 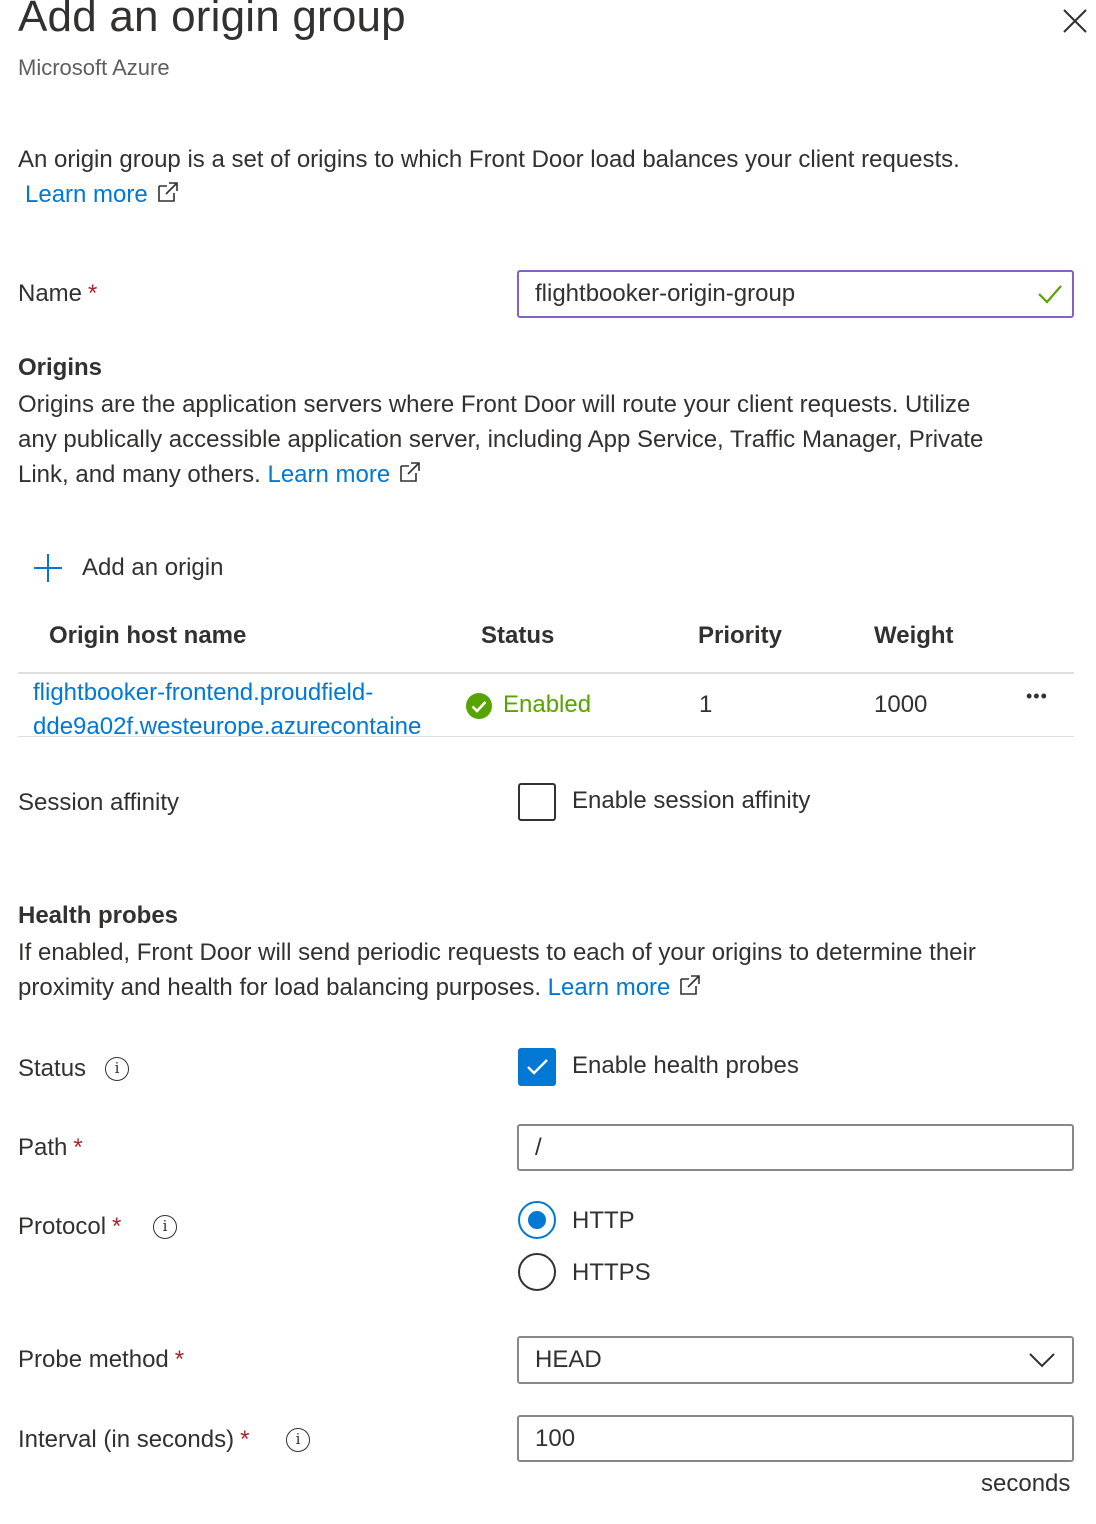 I want to click on page-subtitle: Microsoft Azure, so click(x=94, y=67).